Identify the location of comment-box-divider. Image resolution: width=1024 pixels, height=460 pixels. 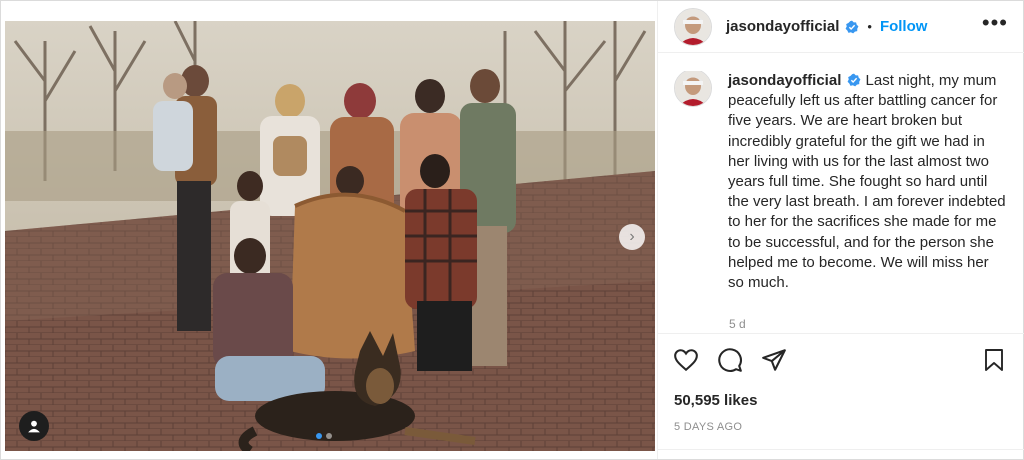
(841, 449).